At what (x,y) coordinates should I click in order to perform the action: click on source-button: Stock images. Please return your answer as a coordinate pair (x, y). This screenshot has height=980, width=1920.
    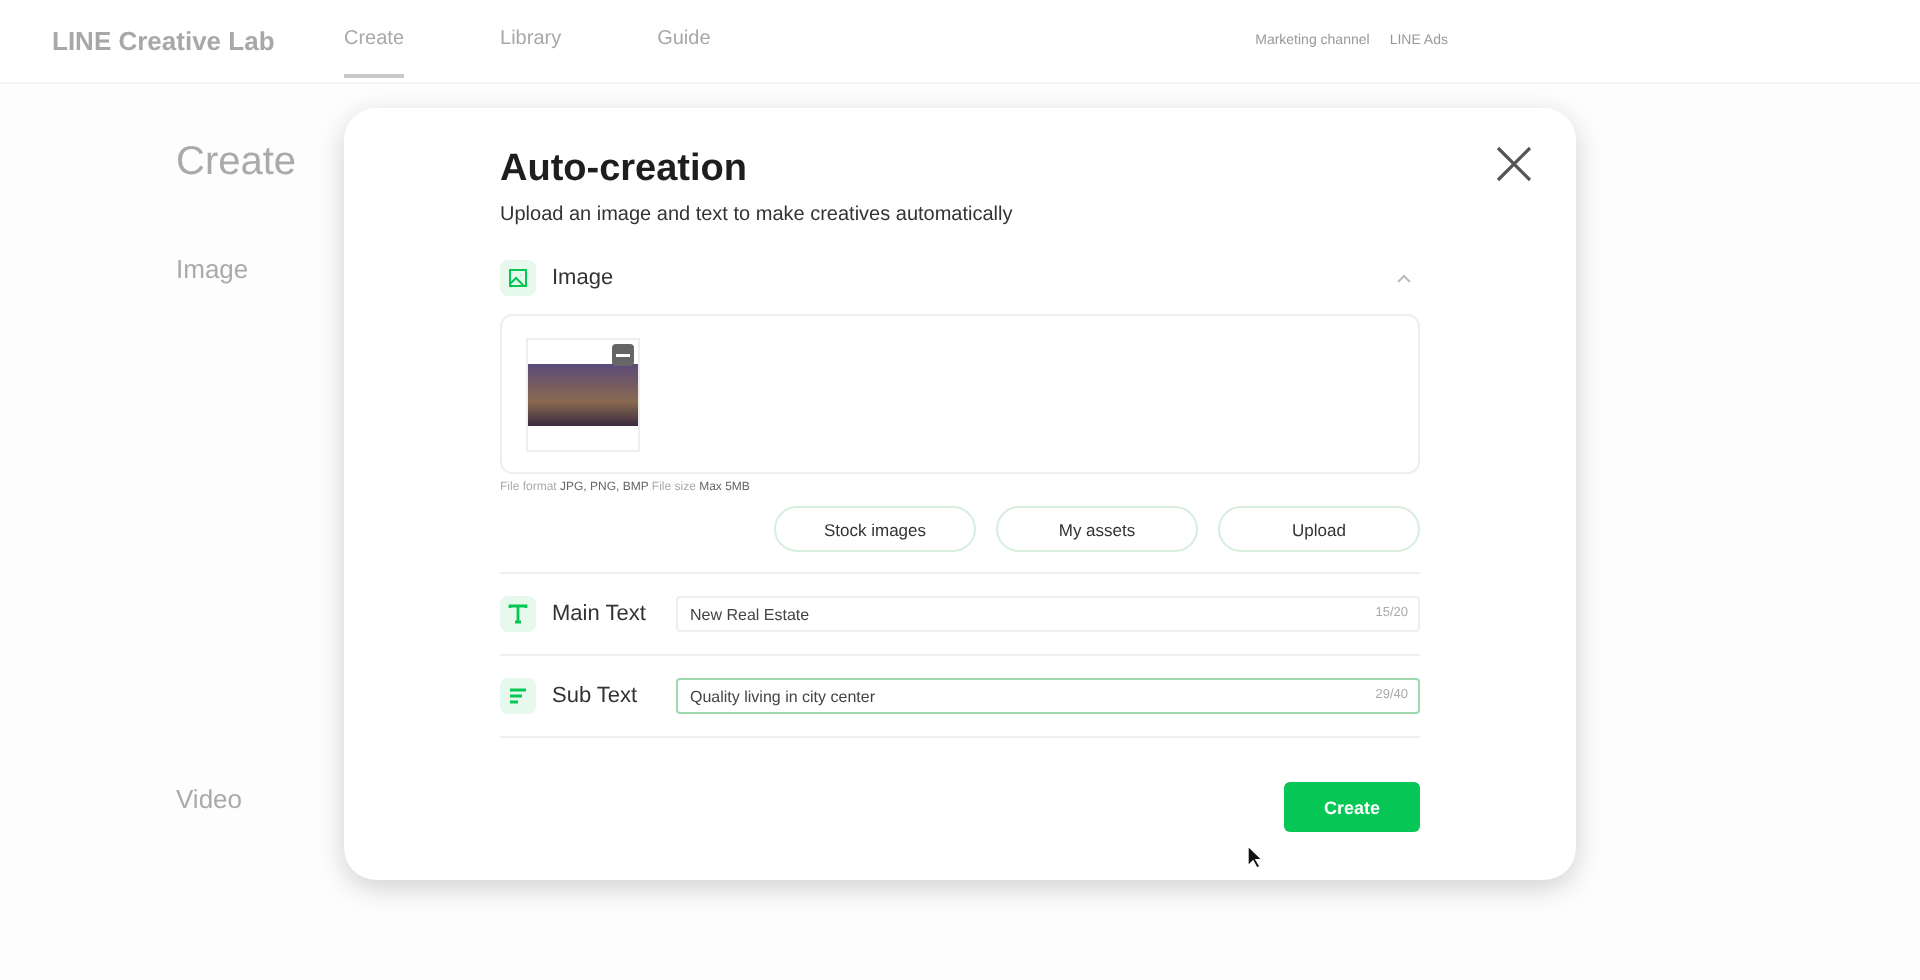
    Looking at the image, I should click on (875, 529).